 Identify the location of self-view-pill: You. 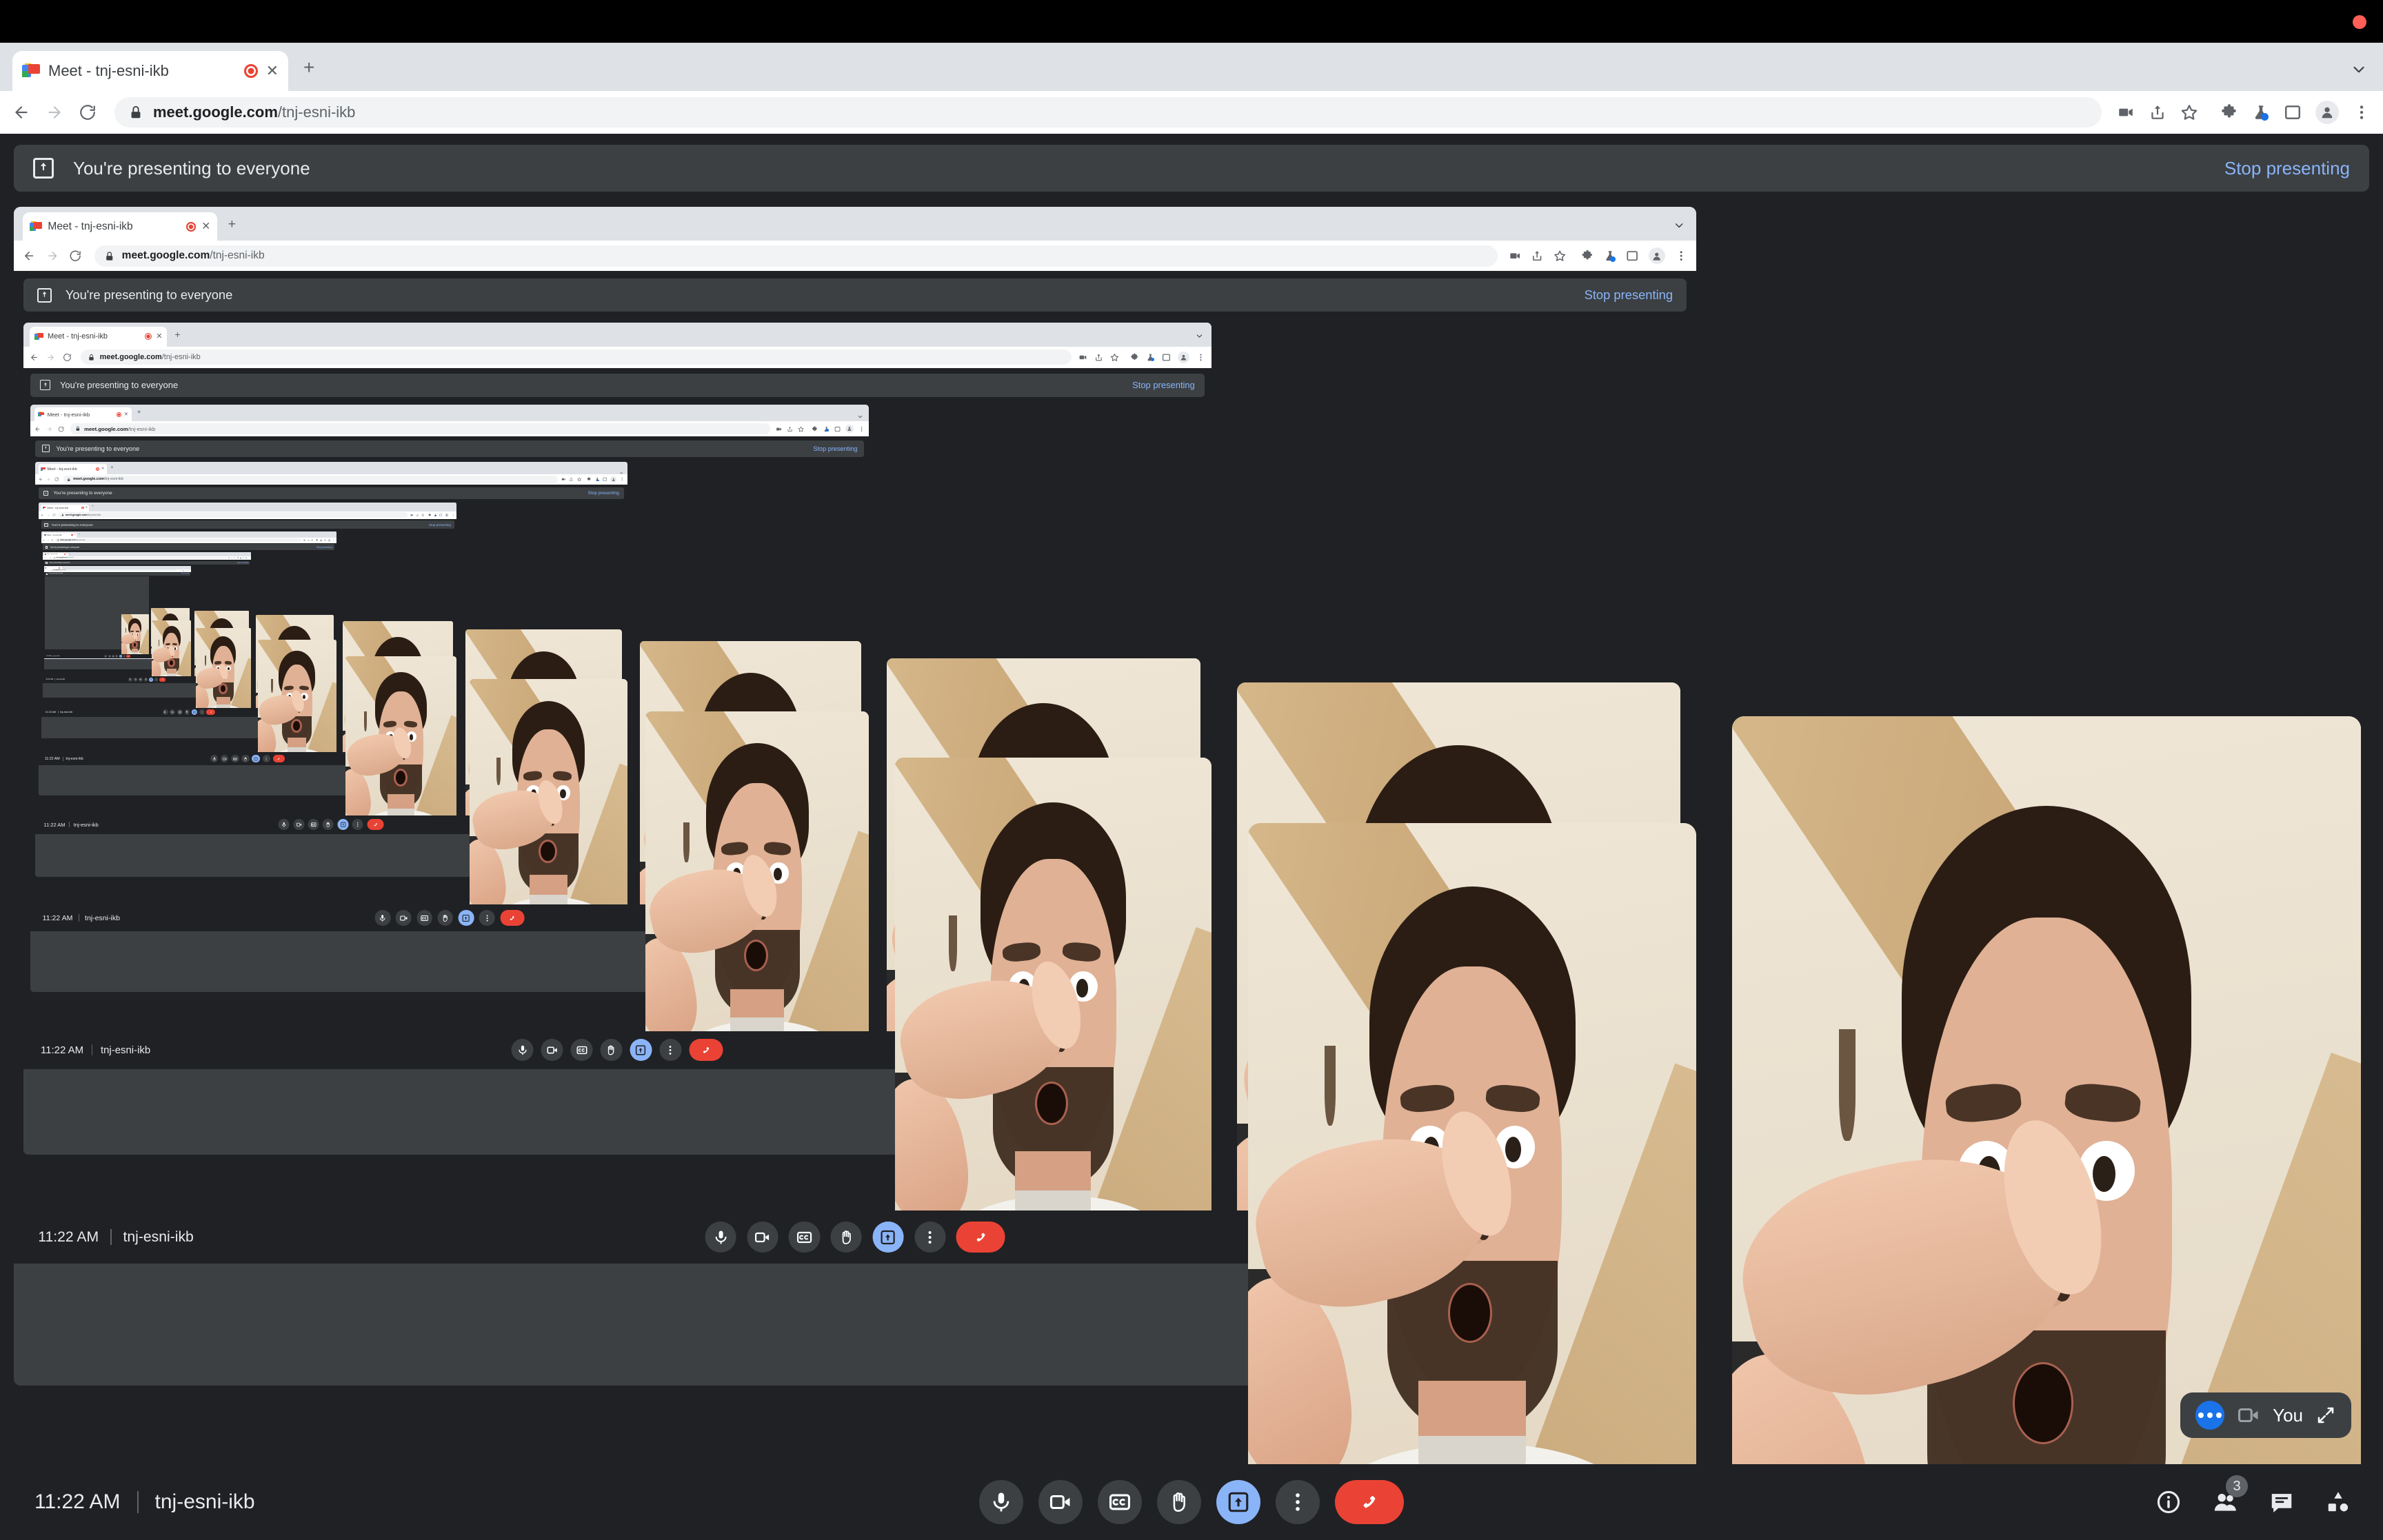
(2265, 1415).